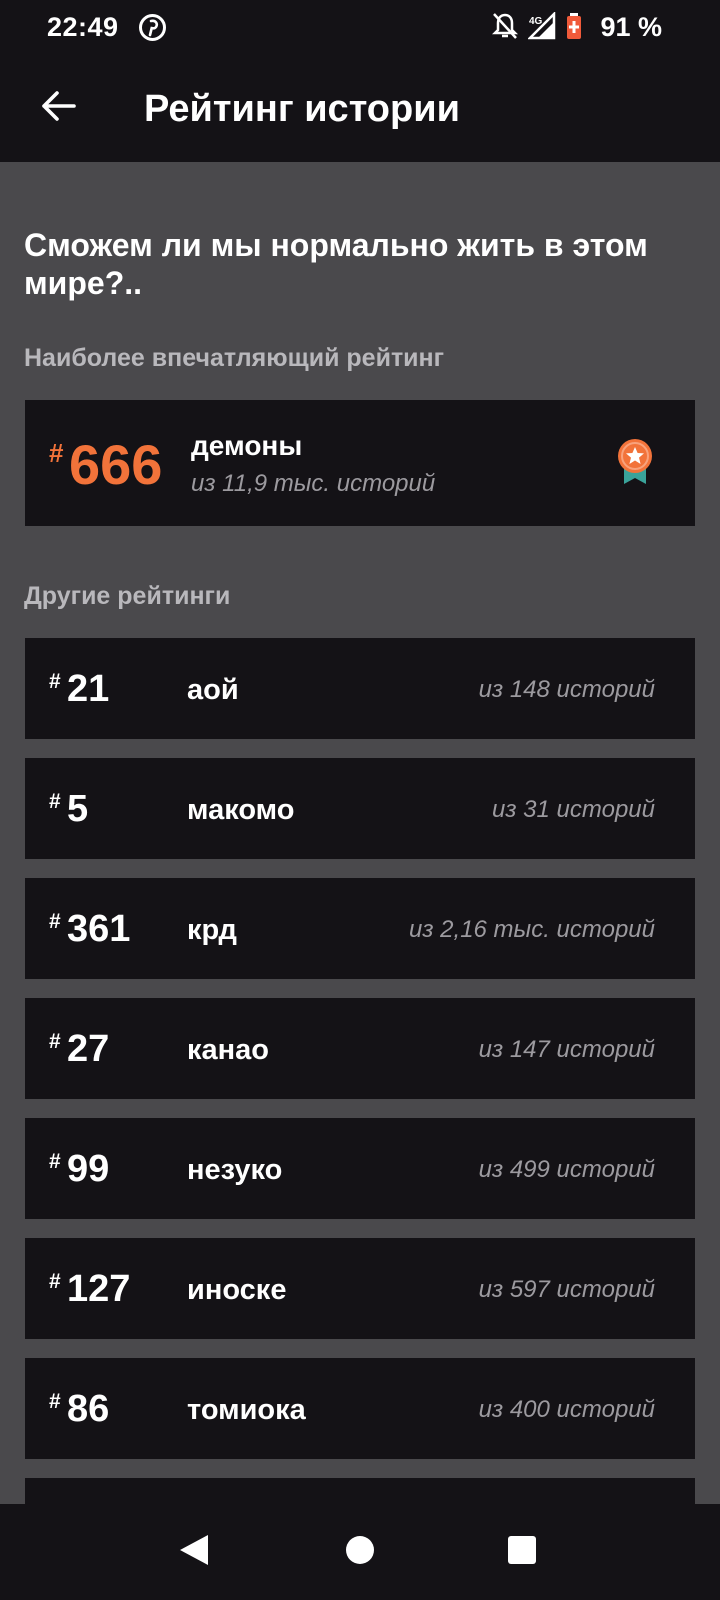 The width and height of the screenshot is (720, 1600). I want to click on rating-row-krd: # 361 крд из 2,16 тыс. историй, so click(360, 928).